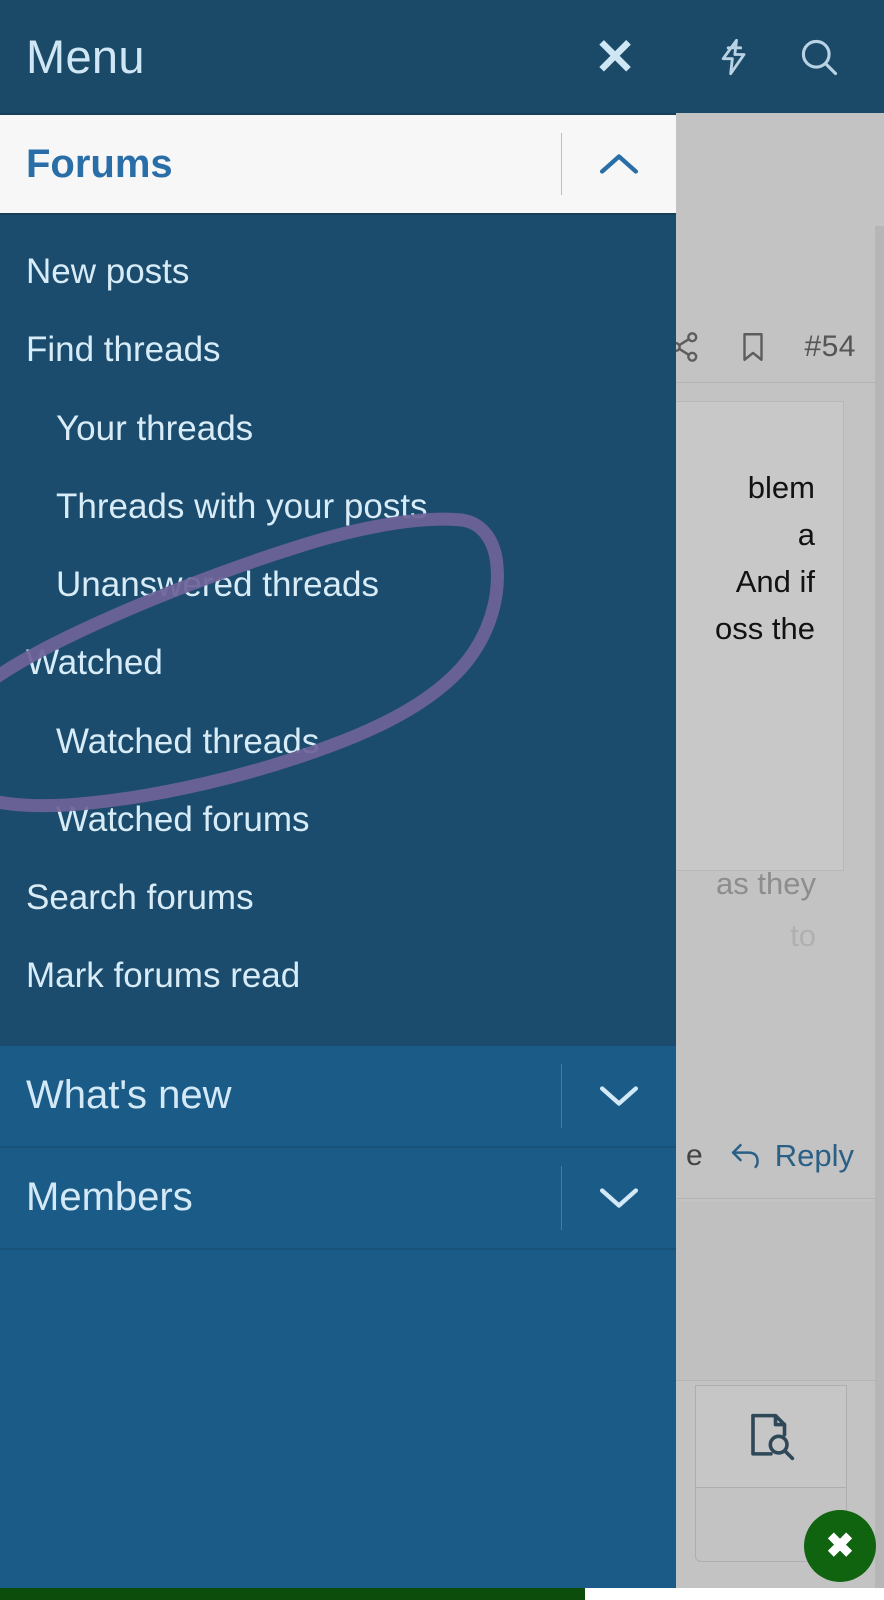 This screenshot has height=1600, width=884. What do you see at coordinates (734, 57) in the screenshot?
I see `lightning-bolt-icon` at bounding box center [734, 57].